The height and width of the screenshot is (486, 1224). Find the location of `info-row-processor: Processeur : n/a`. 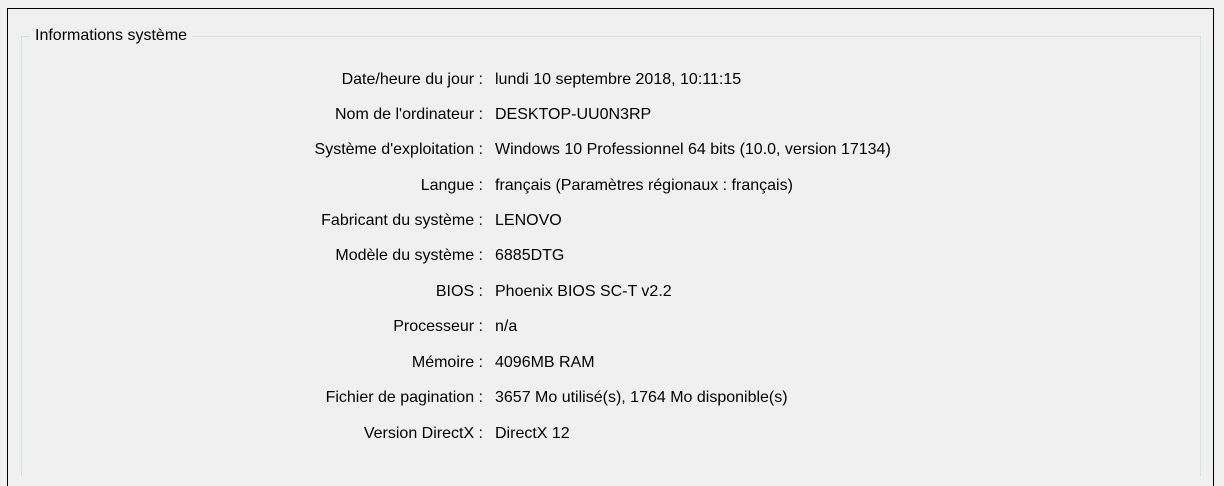

info-row-processor: Processeur : n/a is located at coordinates (610, 327).